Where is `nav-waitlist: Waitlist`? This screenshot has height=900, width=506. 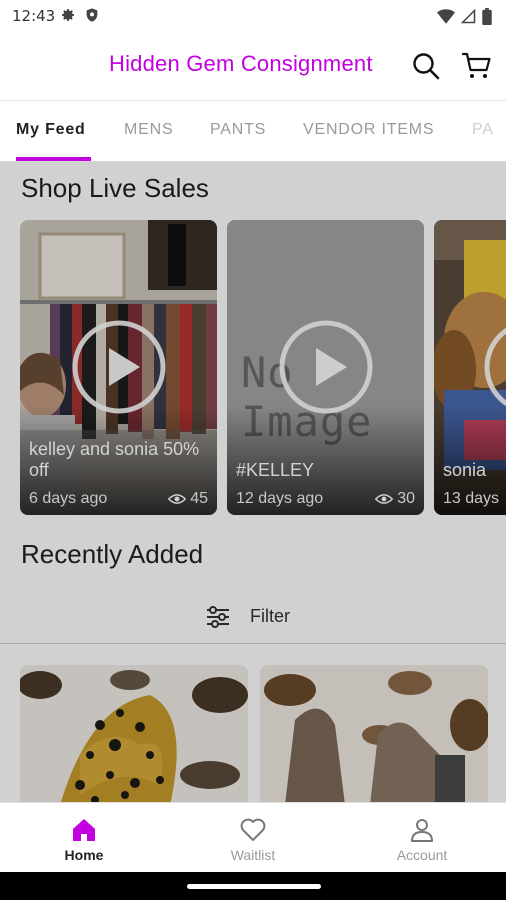 nav-waitlist: Waitlist is located at coordinates (253, 838).